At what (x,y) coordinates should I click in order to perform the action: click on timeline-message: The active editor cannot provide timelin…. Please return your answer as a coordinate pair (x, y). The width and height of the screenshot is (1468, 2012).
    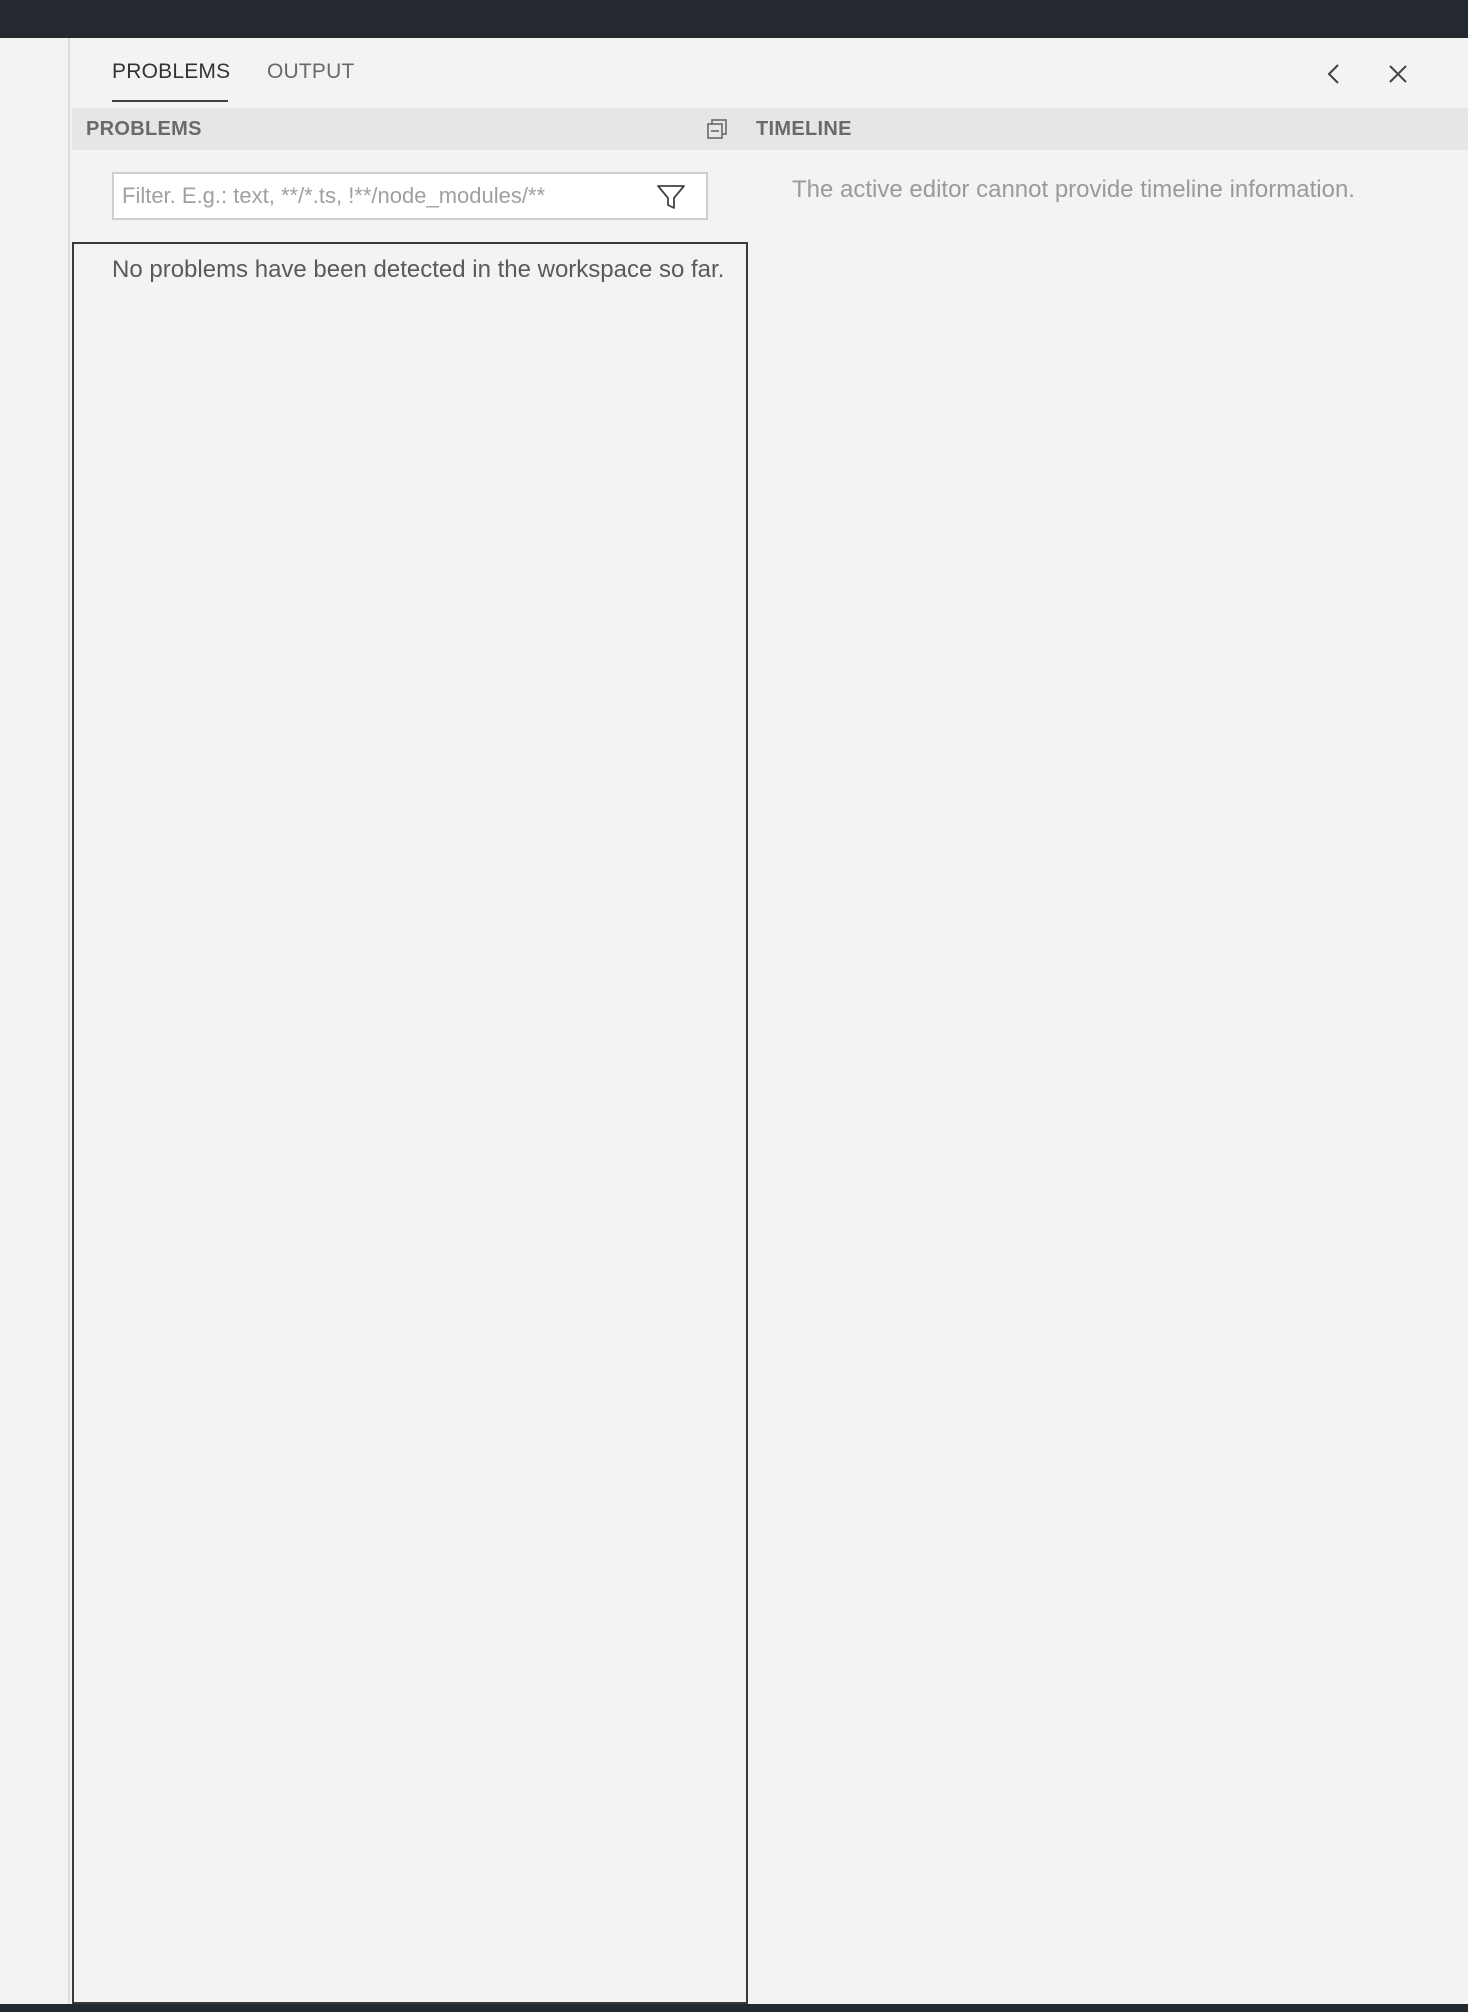
    Looking at the image, I should click on (1073, 189).